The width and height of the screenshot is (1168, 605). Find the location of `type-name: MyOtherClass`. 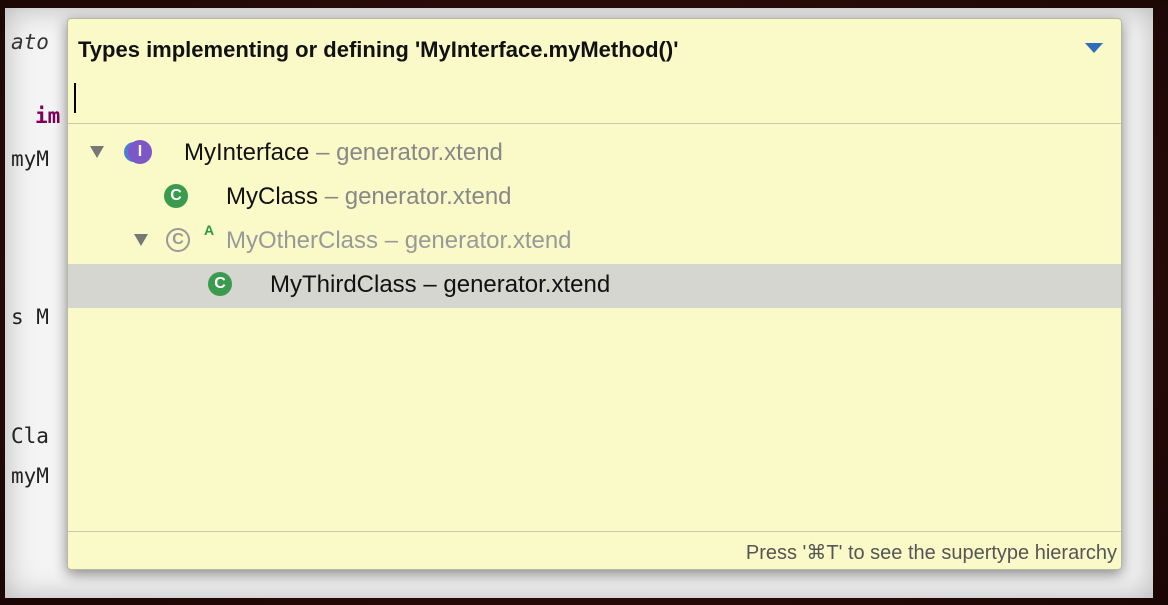

type-name: MyOtherClass is located at coordinates (302, 240).